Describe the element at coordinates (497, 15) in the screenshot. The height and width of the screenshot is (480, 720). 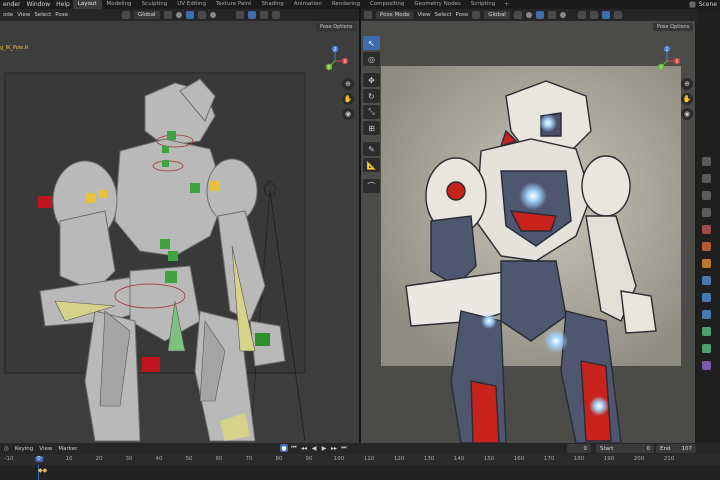
I see `right-orientation-dropdown: Global` at that location.